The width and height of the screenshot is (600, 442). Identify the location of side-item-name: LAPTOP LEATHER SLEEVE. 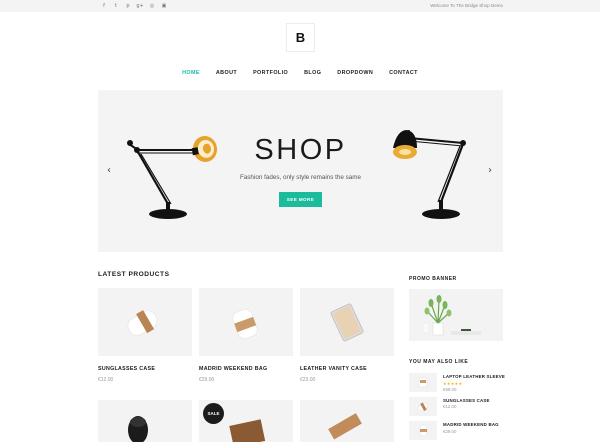
(474, 376).